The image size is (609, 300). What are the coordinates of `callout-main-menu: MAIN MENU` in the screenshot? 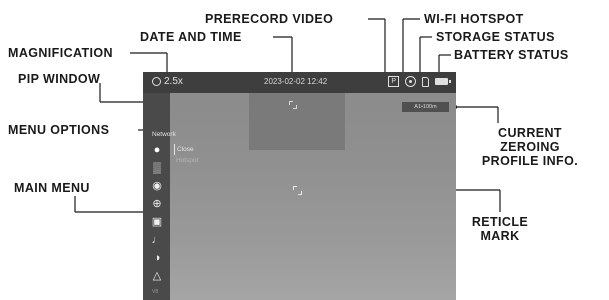 It's located at (52, 188).